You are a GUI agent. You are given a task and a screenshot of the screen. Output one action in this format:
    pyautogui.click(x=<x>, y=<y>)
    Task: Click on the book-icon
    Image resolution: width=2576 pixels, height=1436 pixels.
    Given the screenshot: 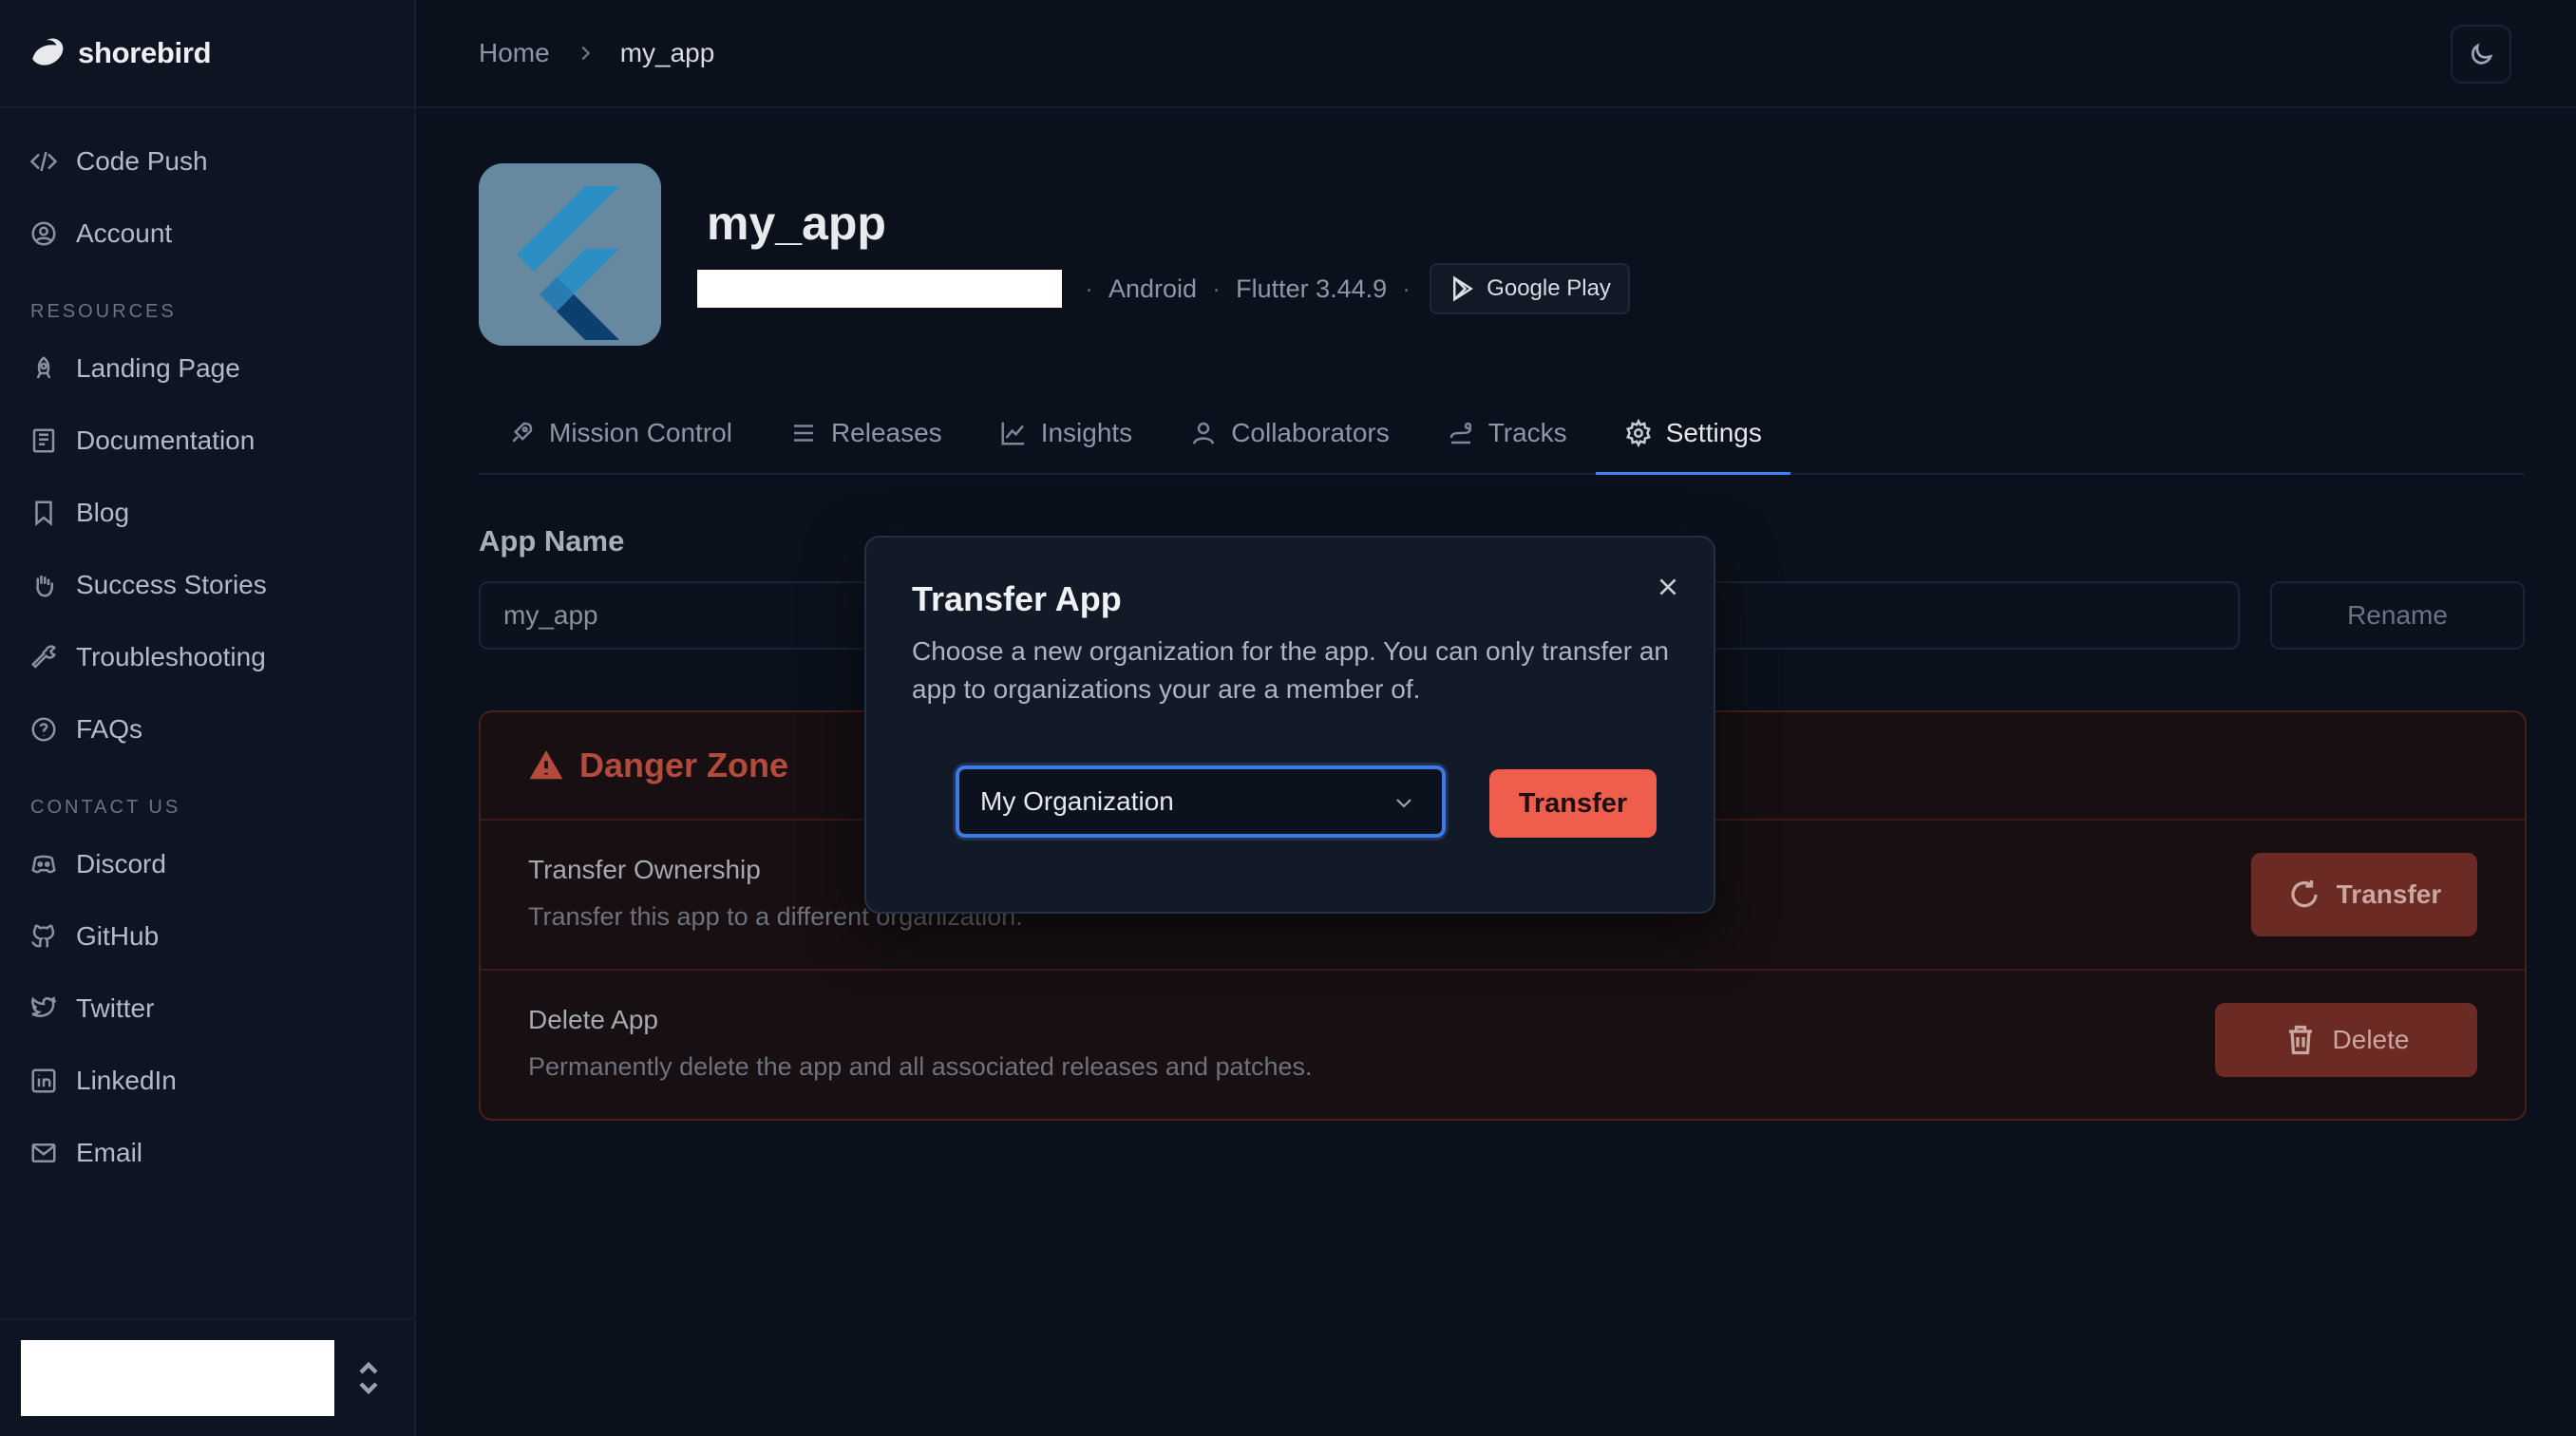 What is the action you would take?
    pyautogui.click(x=43, y=441)
    